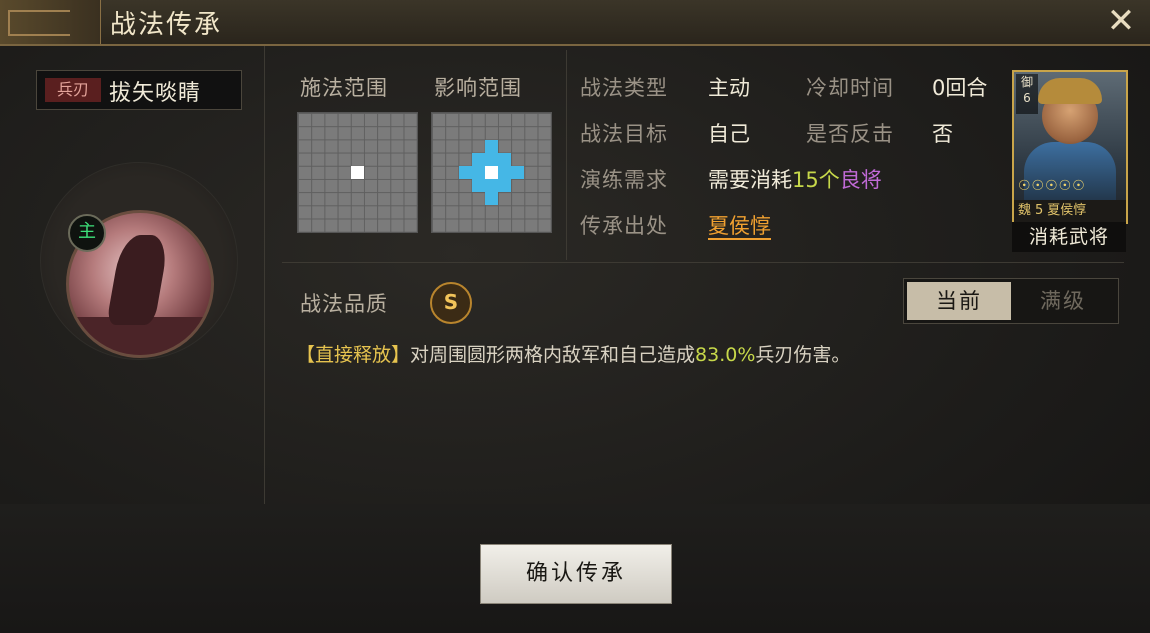 This screenshot has width=1150, height=633. What do you see at coordinates (451, 303) in the screenshot?
I see `quality-badge: S` at bounding box center [451, 303].